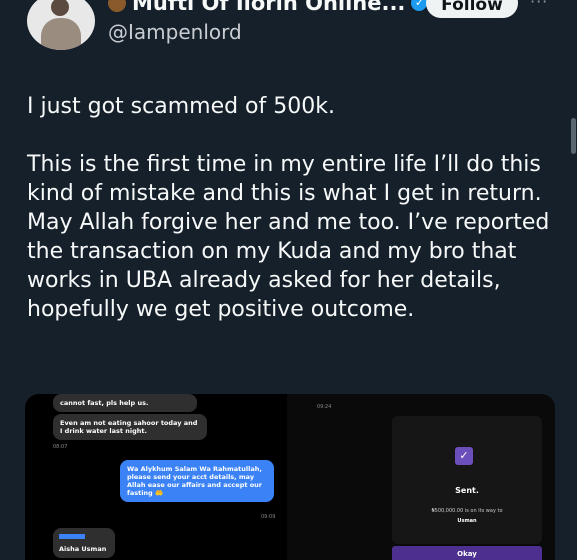 This screenshot has height=560, width=577. Describe the element at coordinates (60, 447) in the screenshot. I see `chat-timestamp: 08:07` at that location.